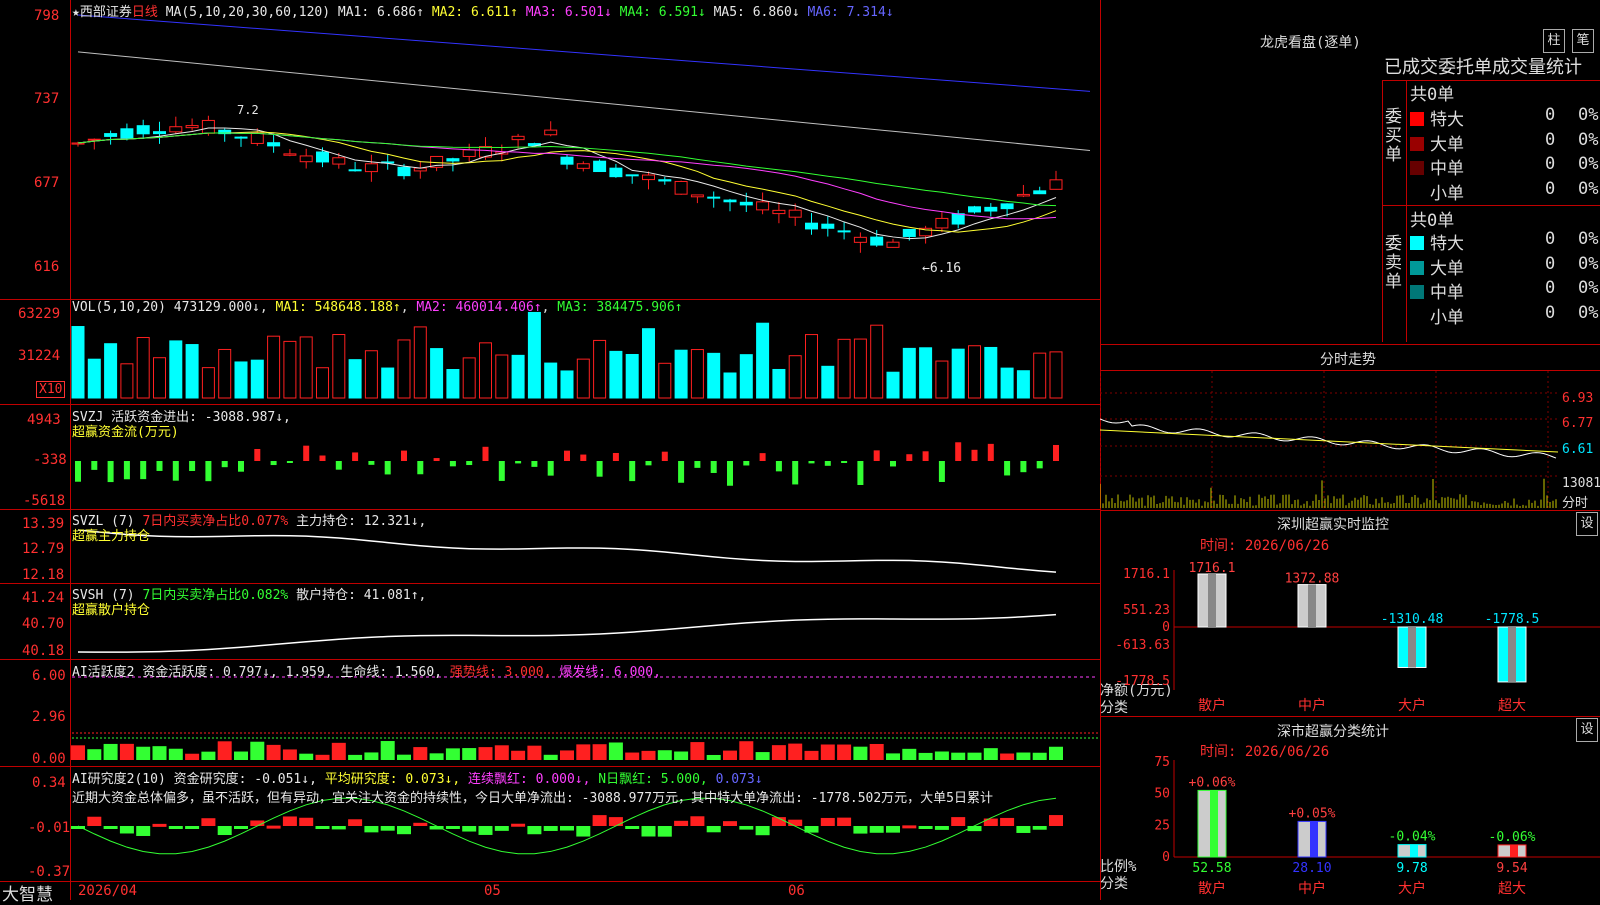  Describe the element at coordinates (145, 12) in the screenshot. I see `period-label: 日线` at that location.